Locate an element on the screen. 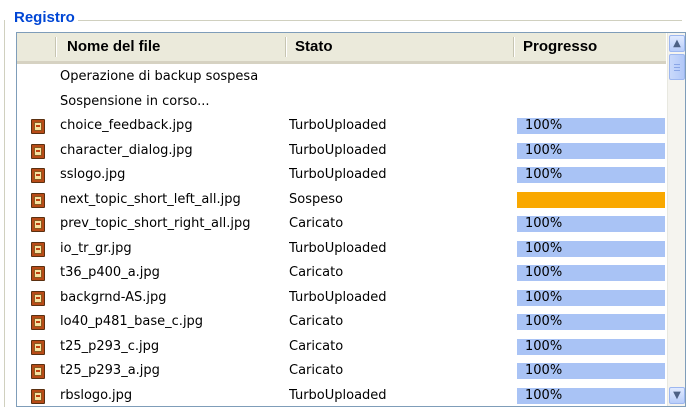 This screenshot has width=686, height=407. file-name: next_topic_short_left_all.jpg is located at coordinates (150, 199).